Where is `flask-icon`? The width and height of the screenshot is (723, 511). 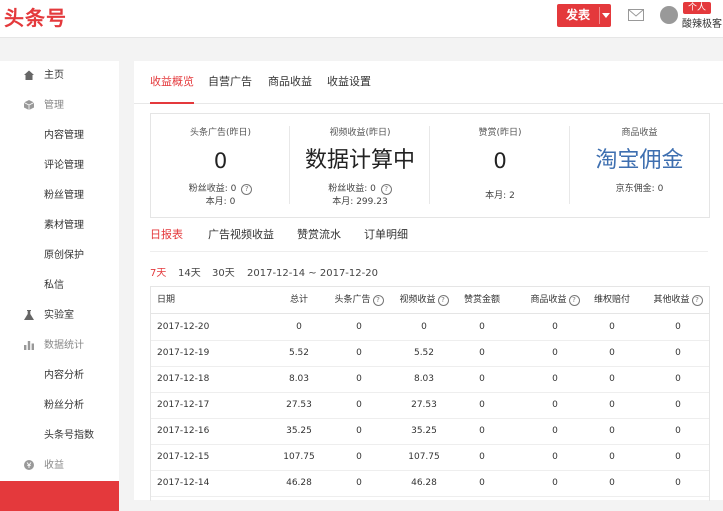
flask-icon is located at coordinates (29, 316).